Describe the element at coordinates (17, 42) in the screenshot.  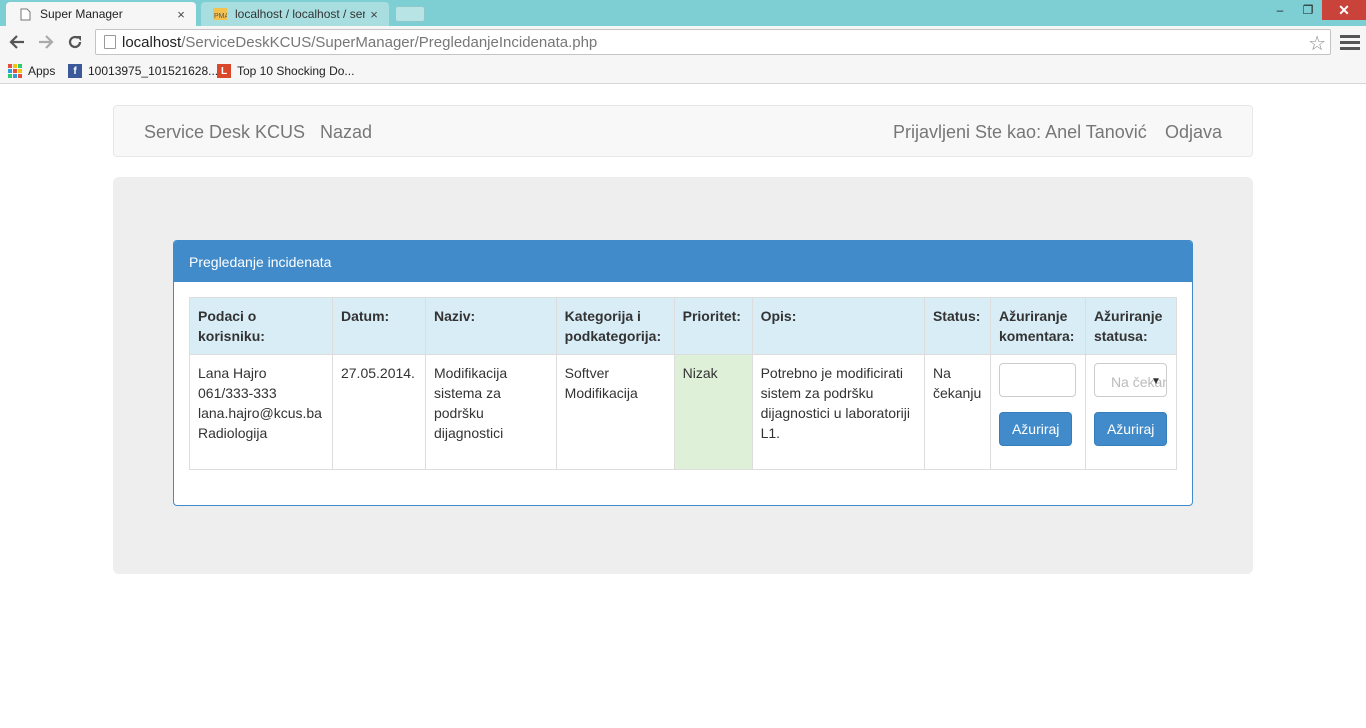
I see `back-arrow-icon` at that location.